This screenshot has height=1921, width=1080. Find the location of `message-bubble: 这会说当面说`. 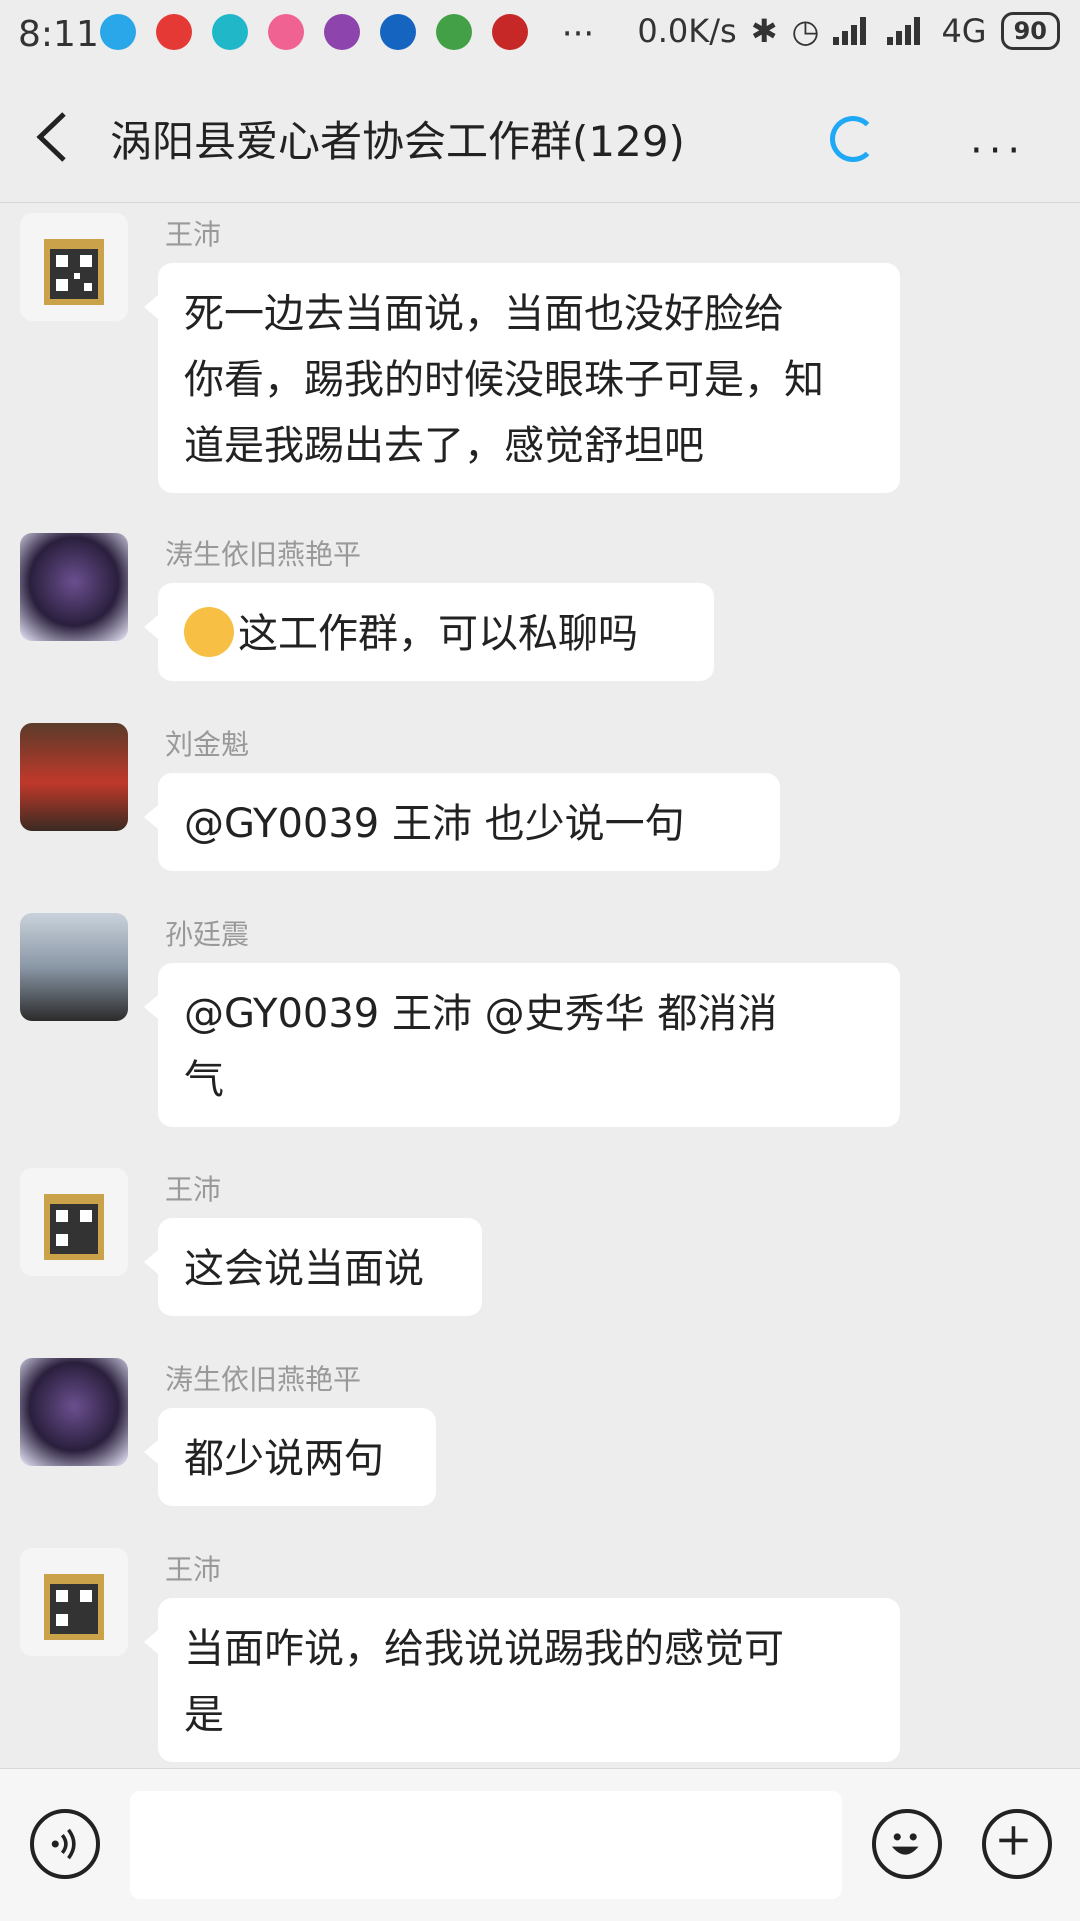

message-bubble: 这会说当面说 is located at coordinates (313, 1267).